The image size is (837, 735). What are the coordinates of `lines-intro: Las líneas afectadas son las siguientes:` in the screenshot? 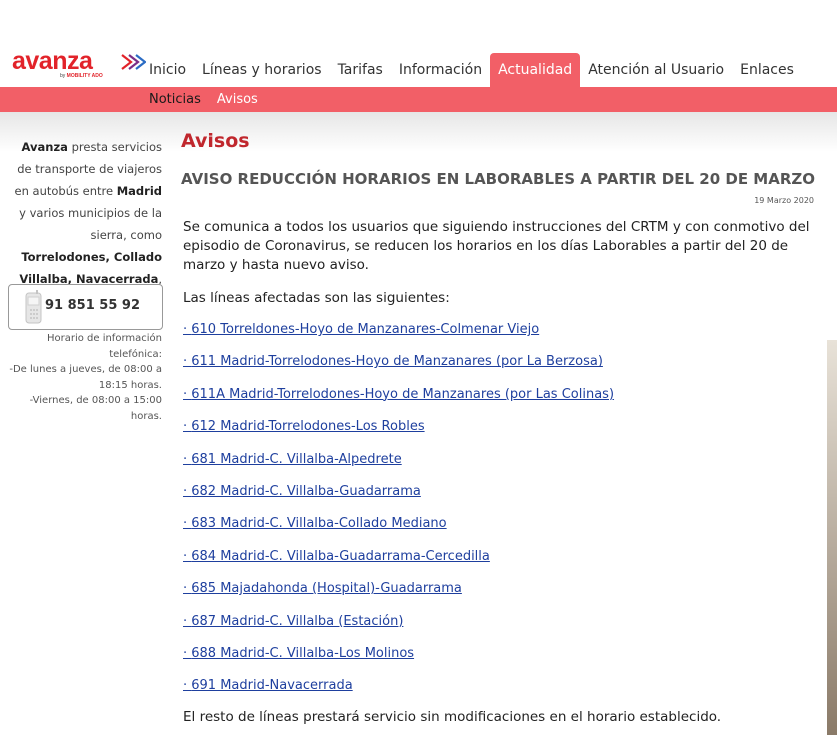 It's located at (316, 298).